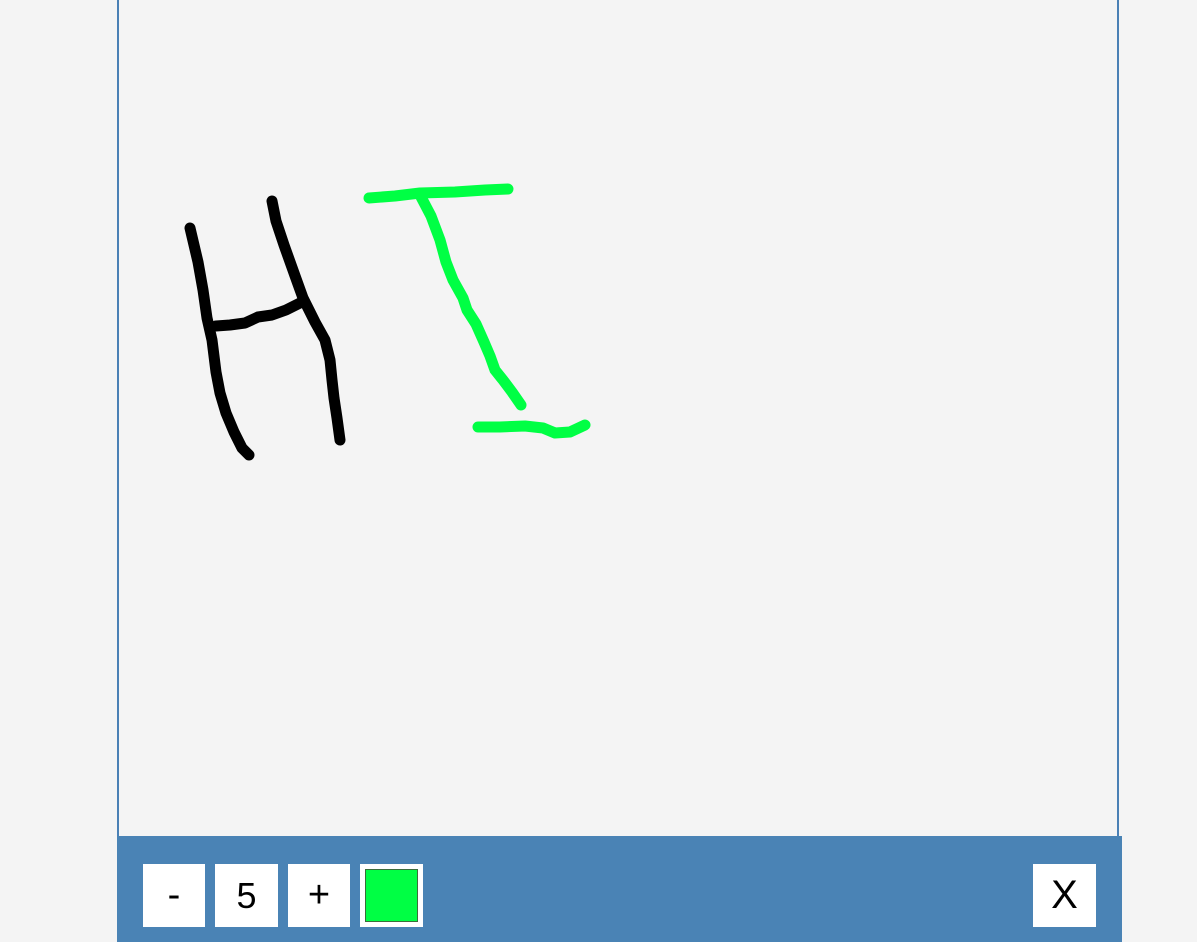  I want to click on brush-size-display: 5, so click(246, 895).